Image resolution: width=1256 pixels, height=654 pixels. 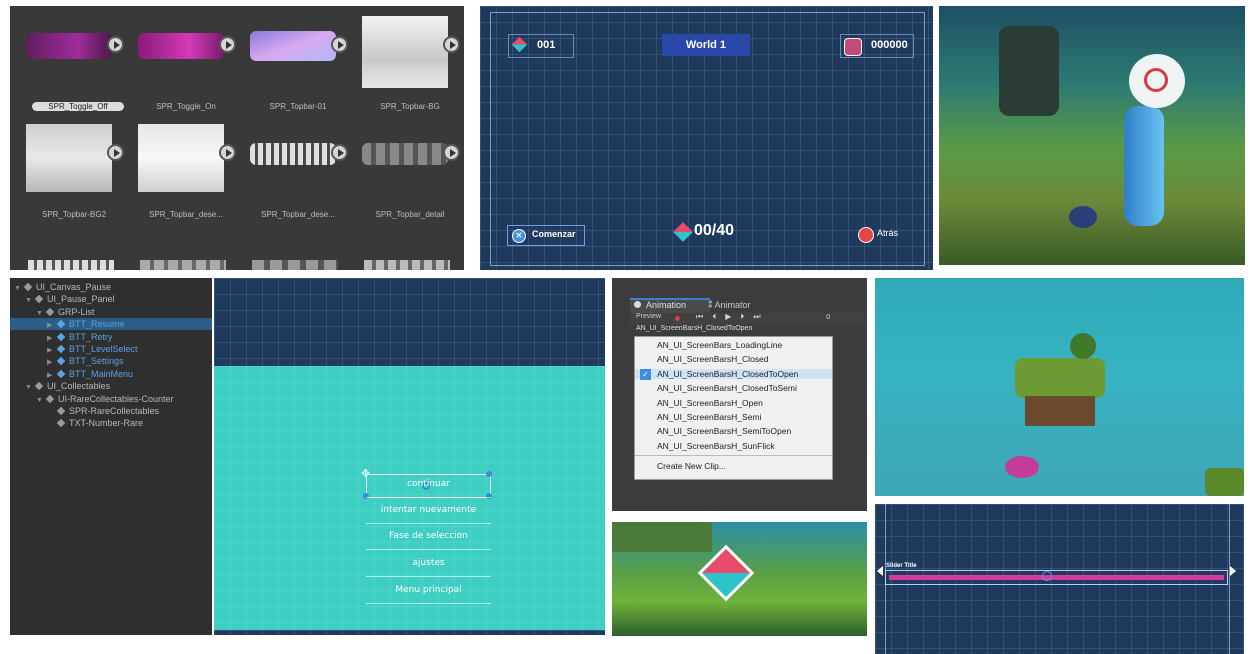 I want to click on hierarchy-item-label: GRP-List, so click(x=76, y=311).